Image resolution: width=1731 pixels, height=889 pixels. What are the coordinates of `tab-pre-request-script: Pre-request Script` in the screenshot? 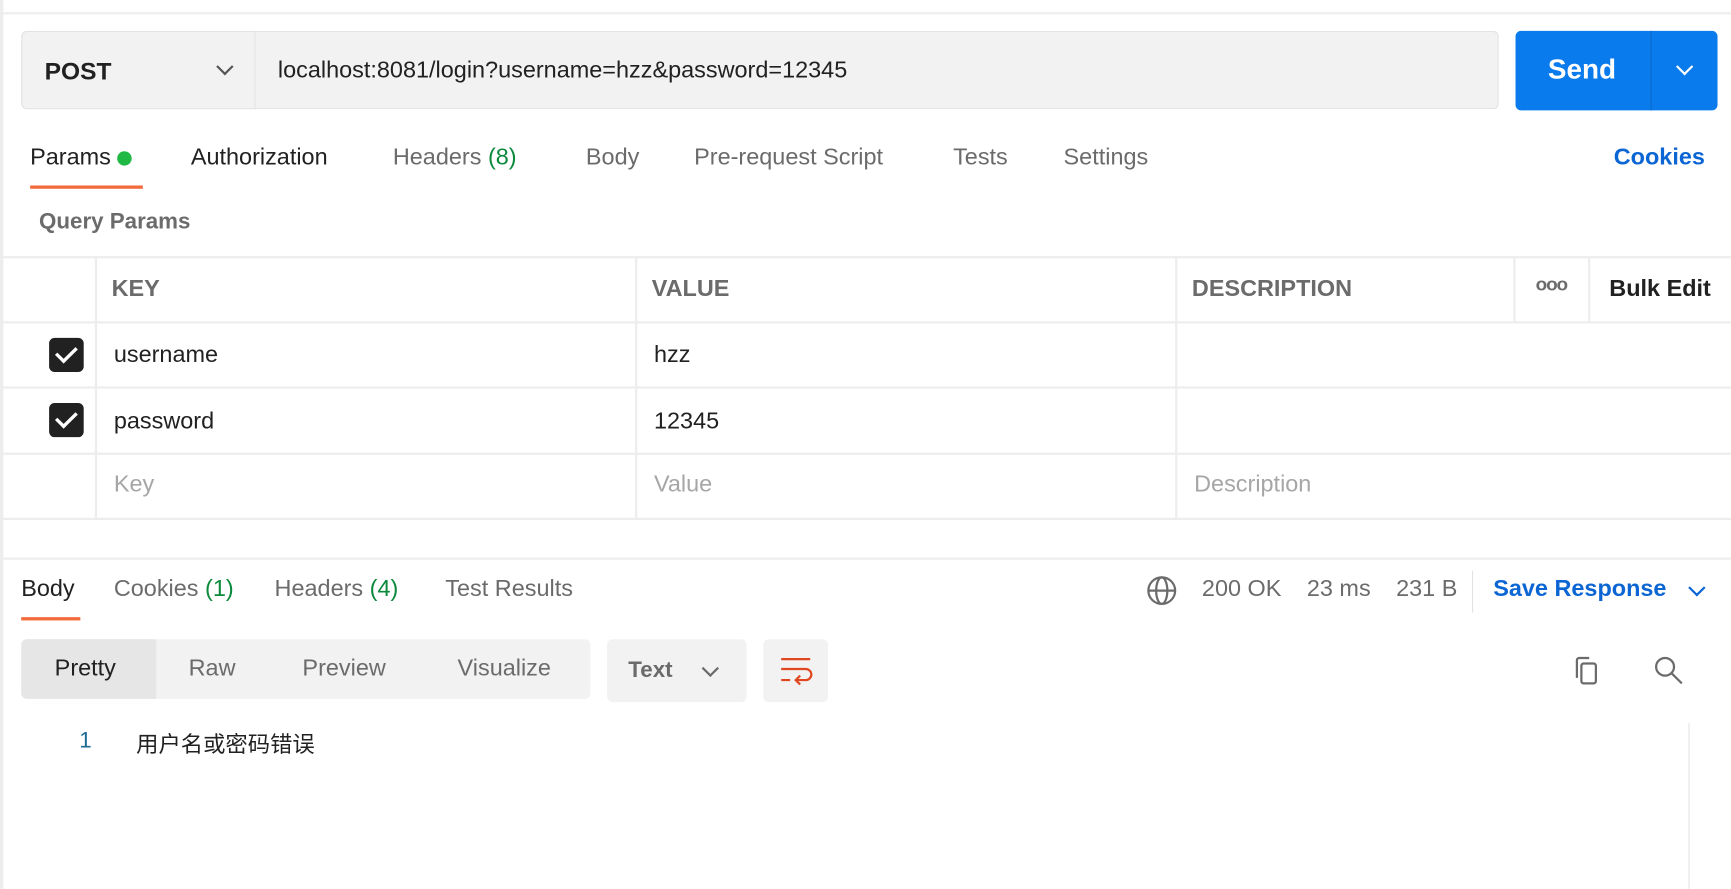 It's located at (788, 158).